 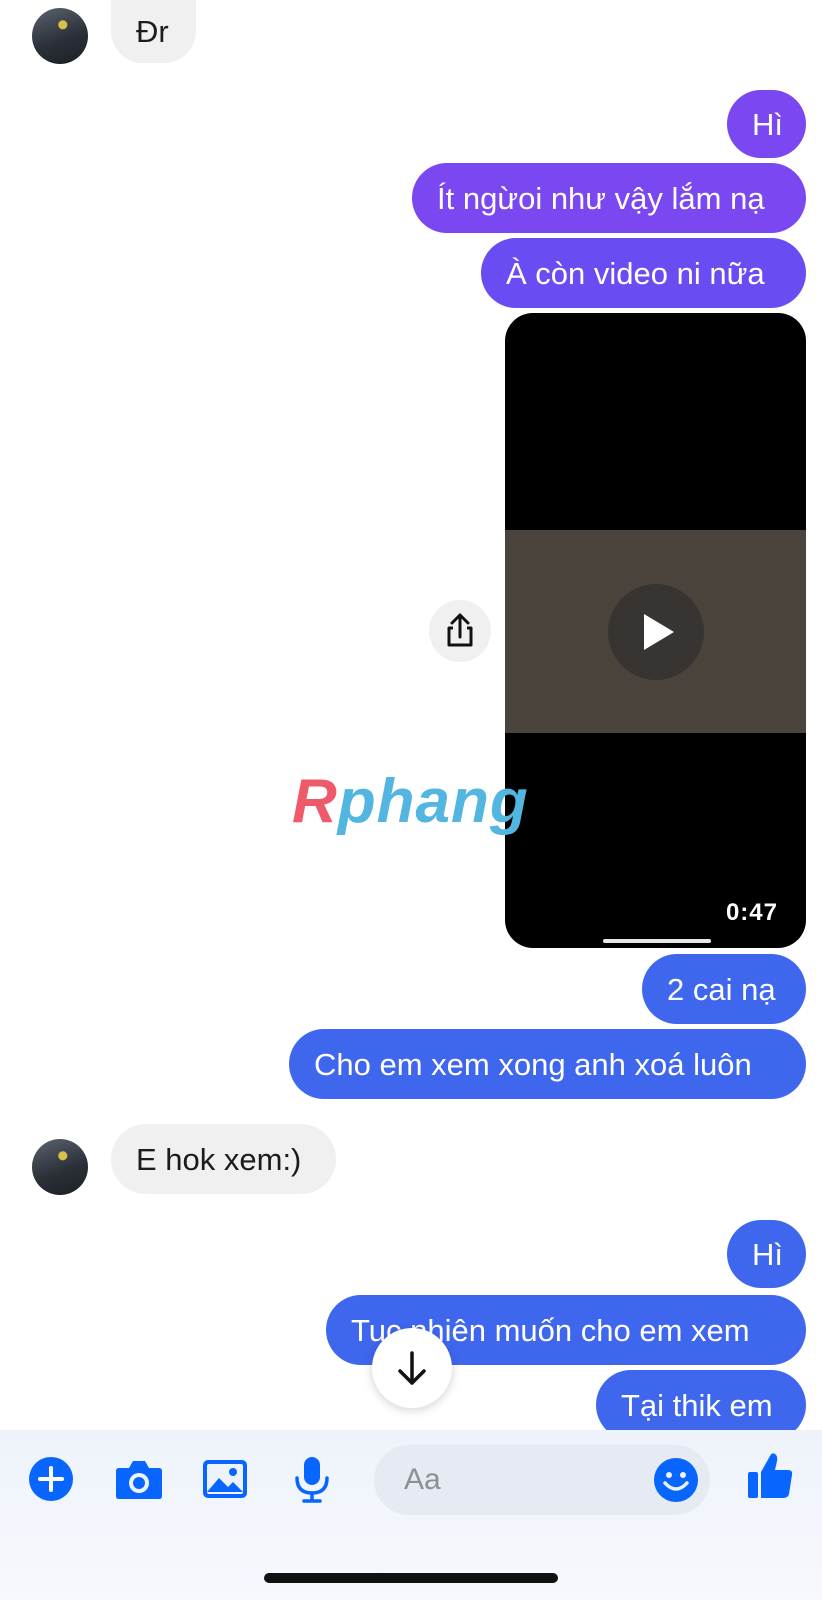 I want to click on outgoing-message: Cho em xem xong anh xoá luôn, so click(x=547, y=1064).